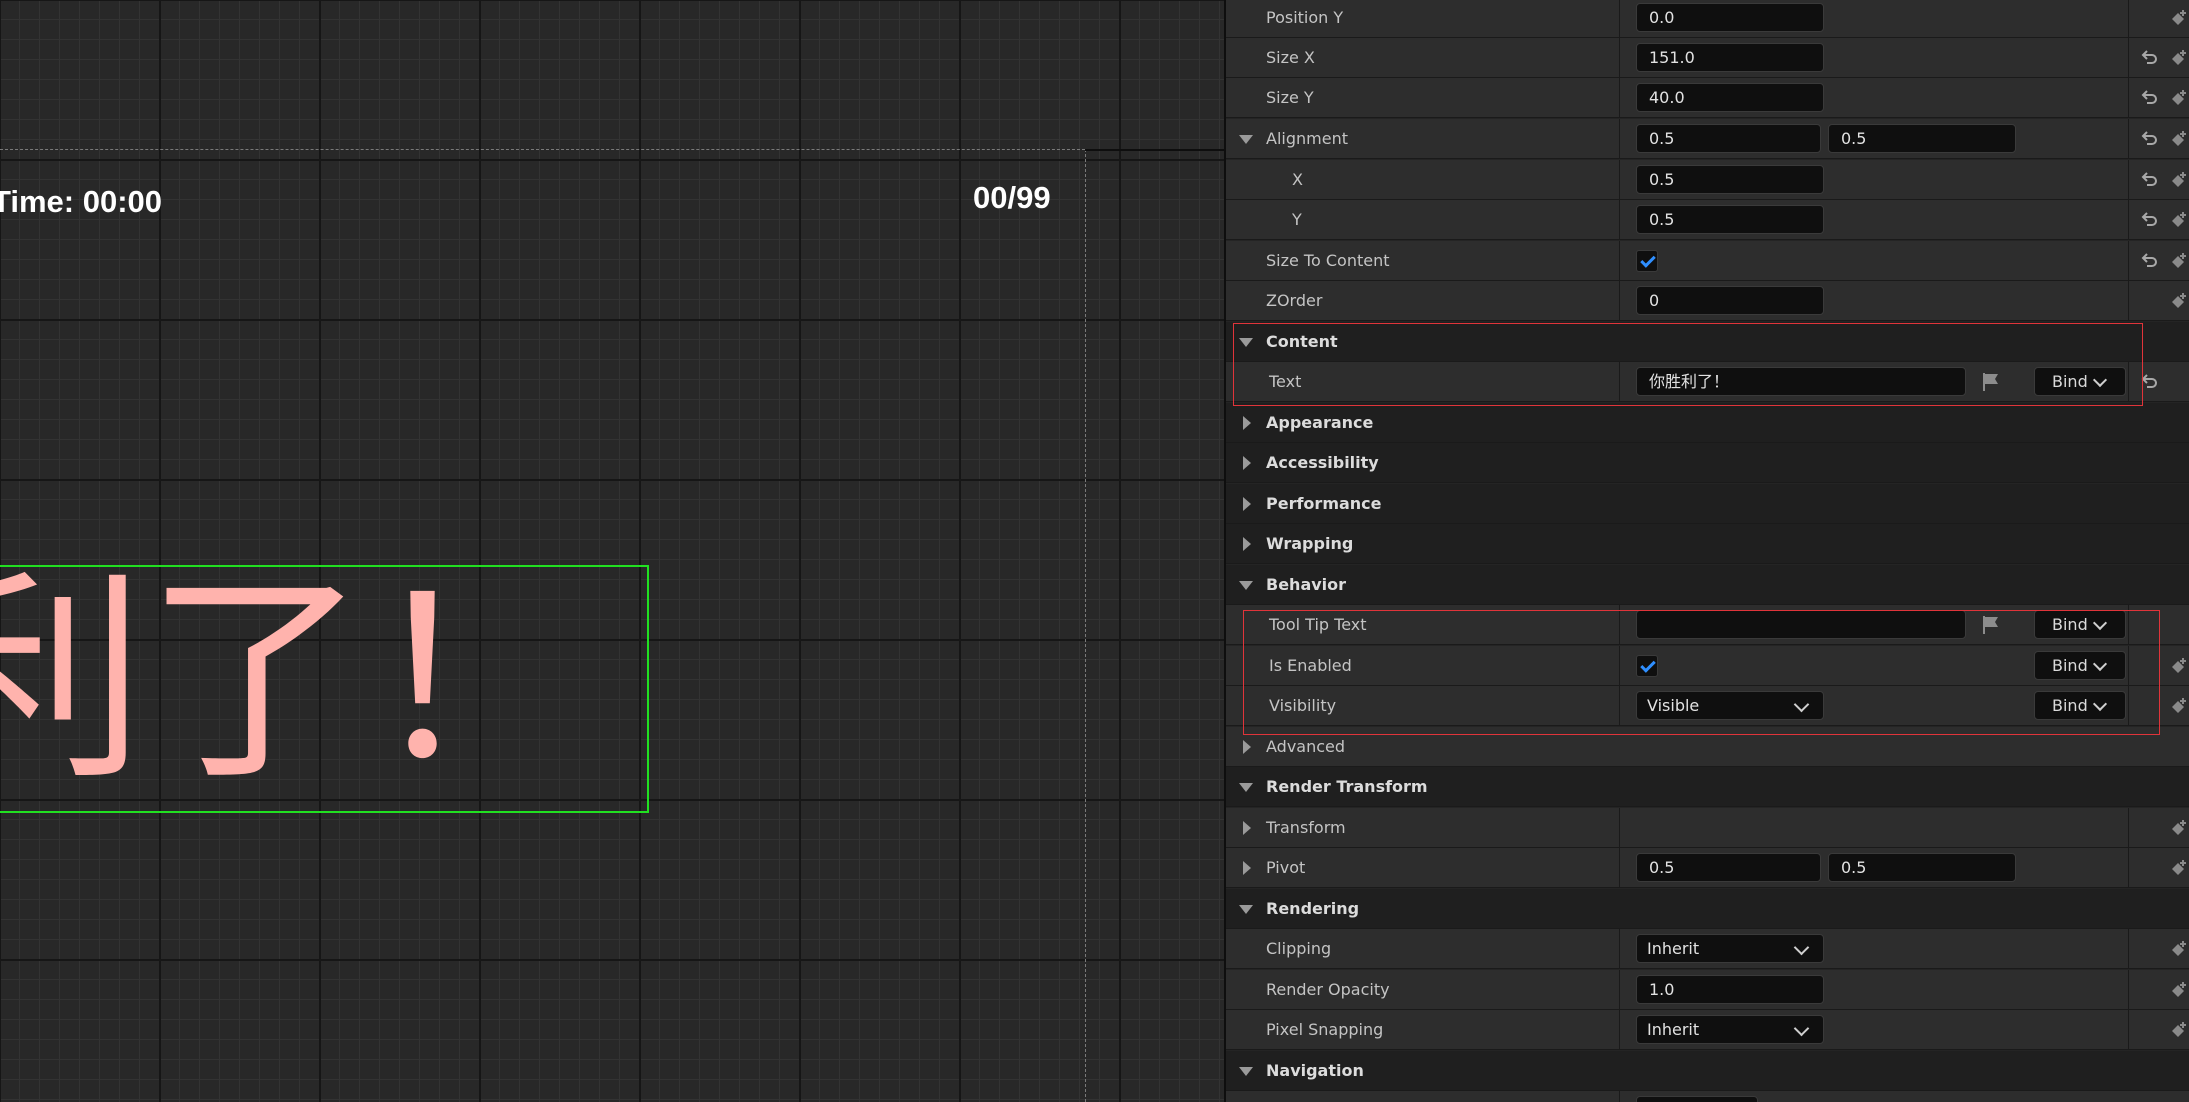 This screenshot has height=1102, width=2189. Describe the element at coordinates (1313, 908) in the screenshot. I see `rendering-category-label: Rendering` at that location.